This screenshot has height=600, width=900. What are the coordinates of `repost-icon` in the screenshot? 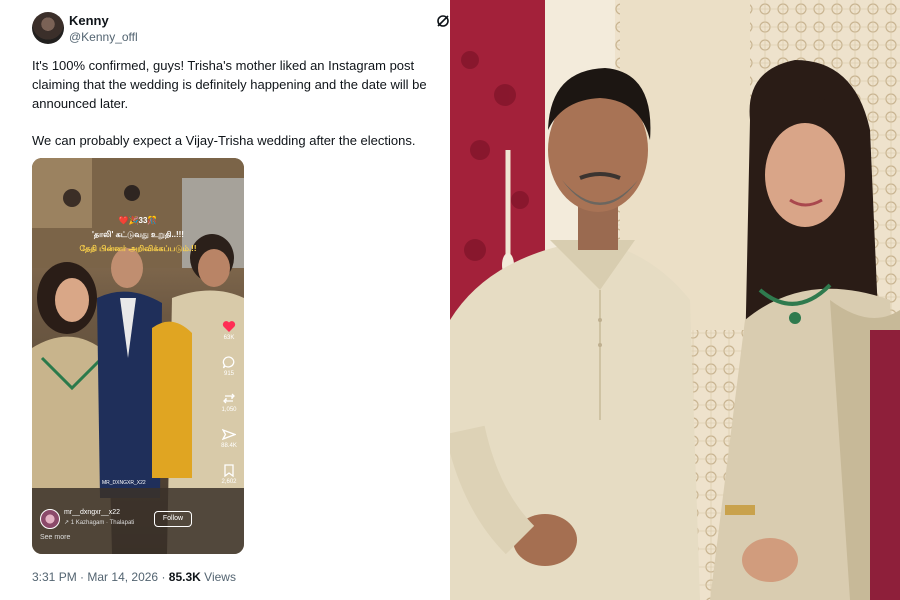 It's located at (229, 398).